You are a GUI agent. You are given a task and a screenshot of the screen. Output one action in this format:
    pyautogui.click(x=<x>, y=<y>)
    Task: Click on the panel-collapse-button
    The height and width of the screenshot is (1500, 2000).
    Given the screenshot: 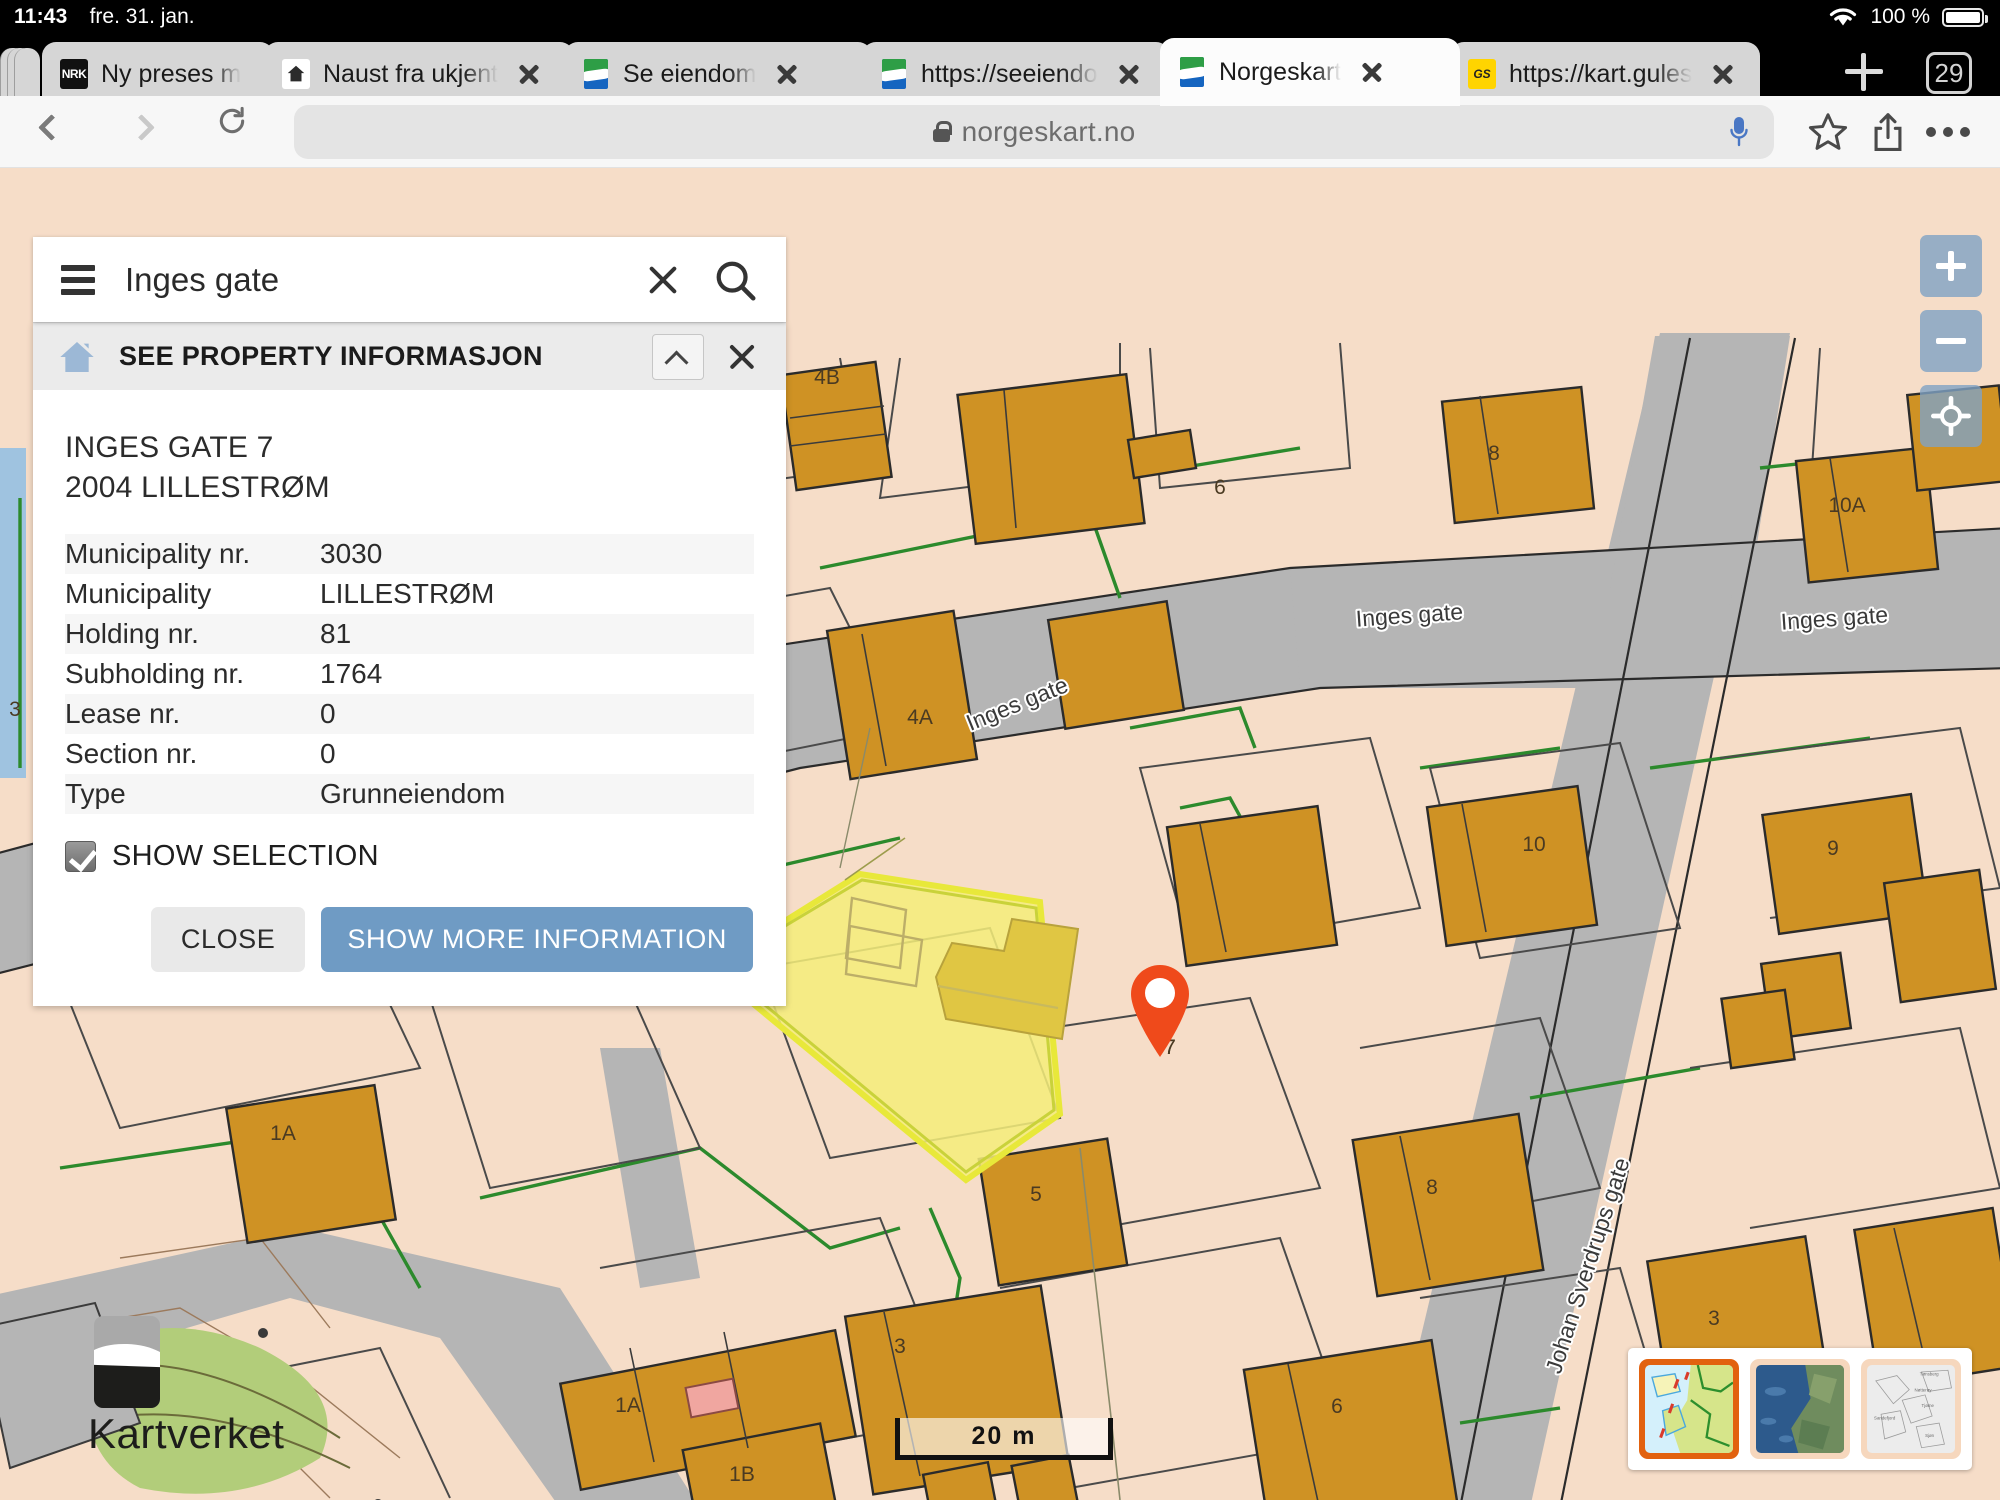 What is the action you would take?
    pyautogui.click(x=678, y=356)
    